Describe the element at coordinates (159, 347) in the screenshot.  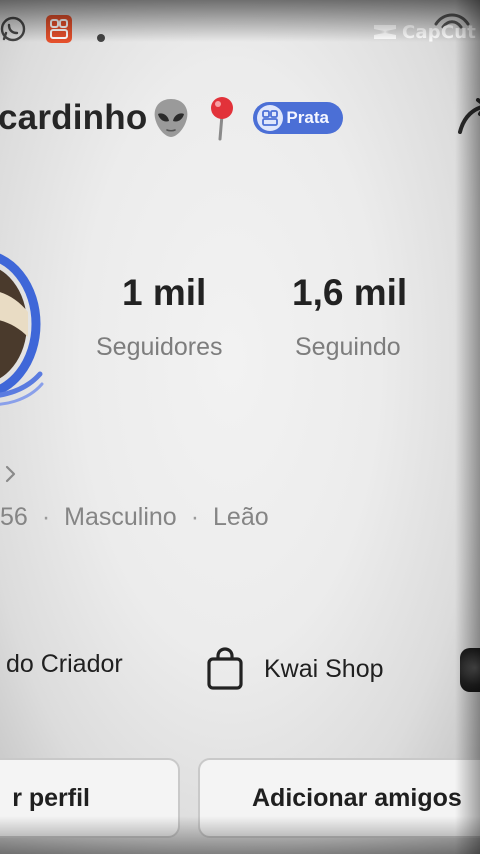
I see `followers-label: Seguidores` at that location.